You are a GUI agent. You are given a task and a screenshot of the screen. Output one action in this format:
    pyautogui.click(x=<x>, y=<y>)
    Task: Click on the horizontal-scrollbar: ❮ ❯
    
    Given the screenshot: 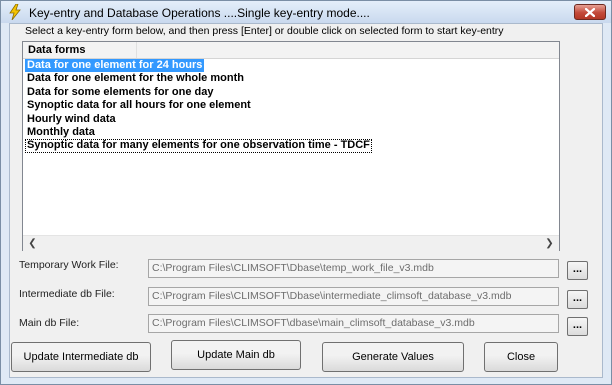 What is the action you would take?
    pyautogui.click(x=291, y=243)
    